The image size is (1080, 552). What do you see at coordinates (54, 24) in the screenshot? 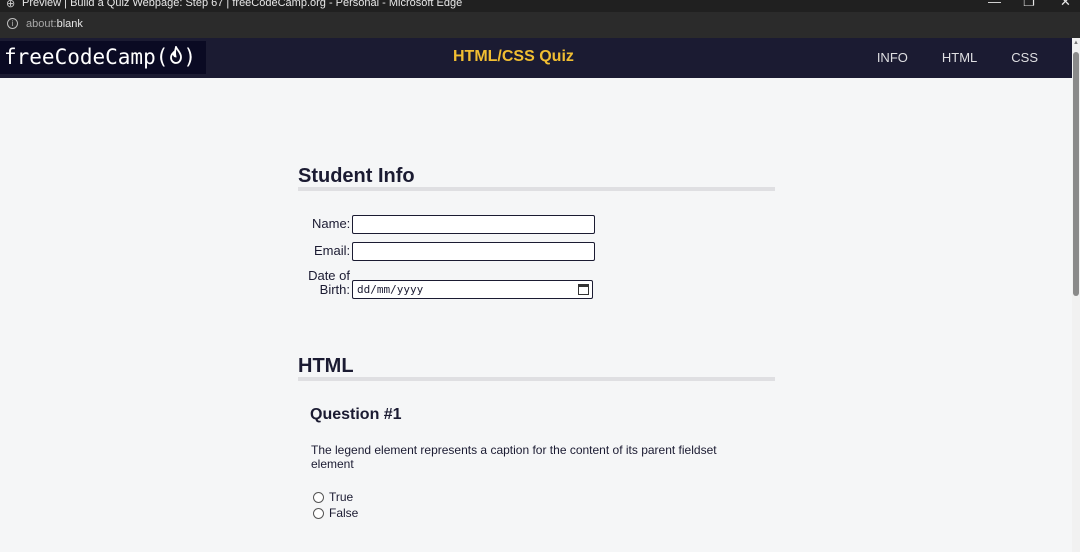
I see `address-url: about:blank` at bounding box center [54, 24].